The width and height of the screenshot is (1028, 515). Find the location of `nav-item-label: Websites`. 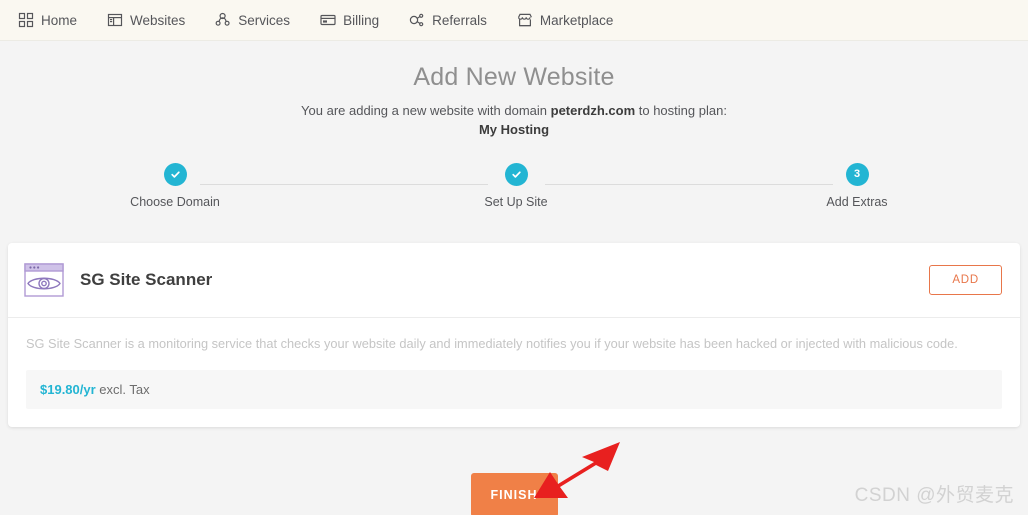

nav-item-label: Websites is located at coordinates (158, 20).